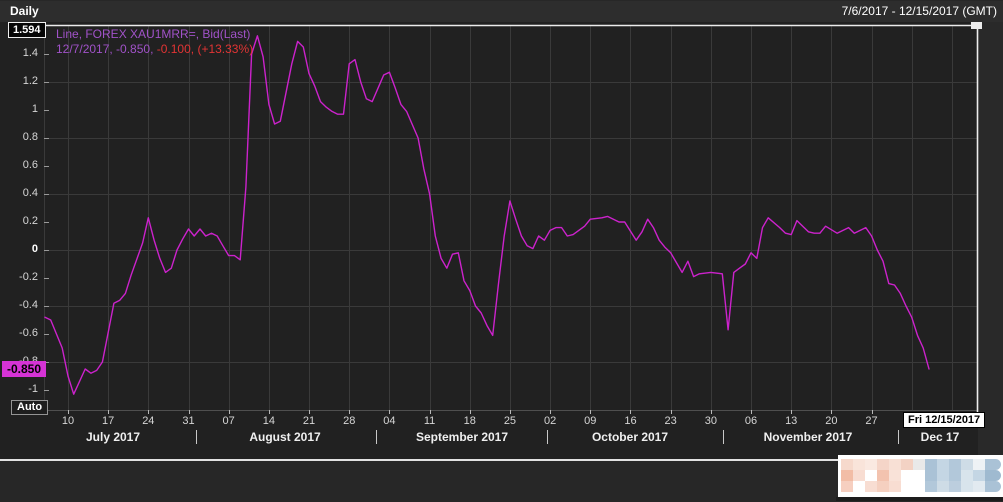 The image size is (1003, 502). Describe the element at coordinates (24, 11) in the screenshot. I see `timeframe-label: Daily` at that location.